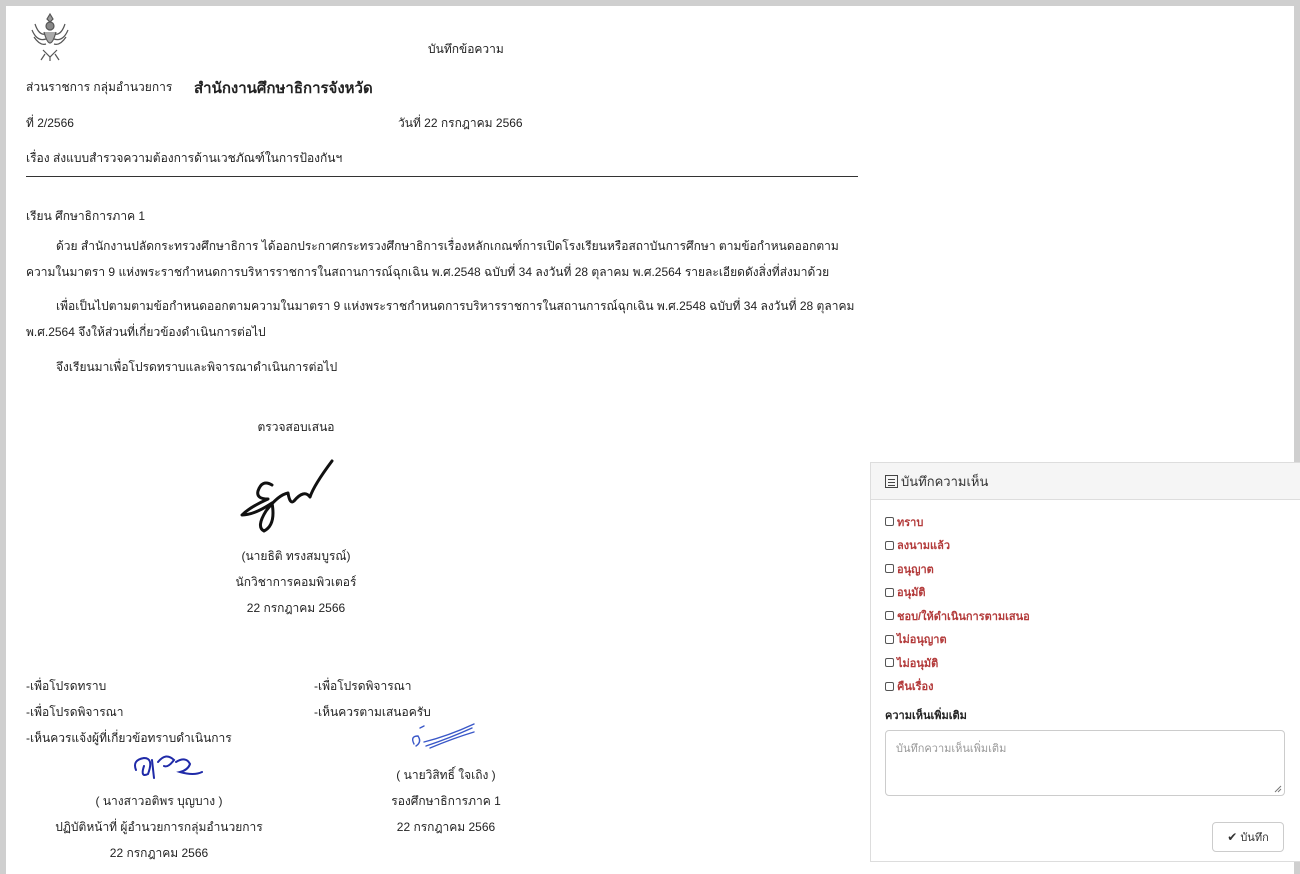  What do you see at coordinates (75, 712) in the screenshot?
I see `left-note: -เพื่อโปรดพิจารณา` at bounding box center [75, 712].